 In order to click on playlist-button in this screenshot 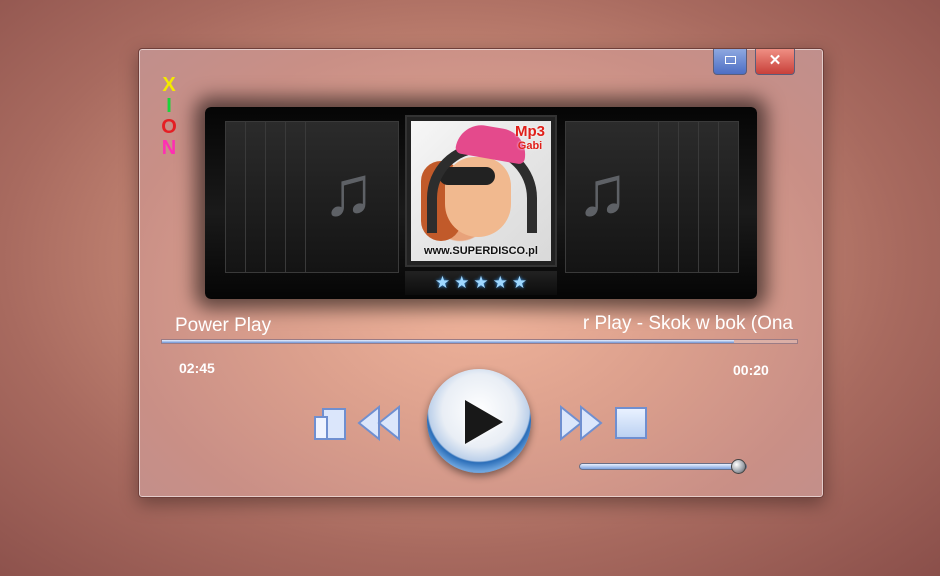, I will do `click(330, 424)`.